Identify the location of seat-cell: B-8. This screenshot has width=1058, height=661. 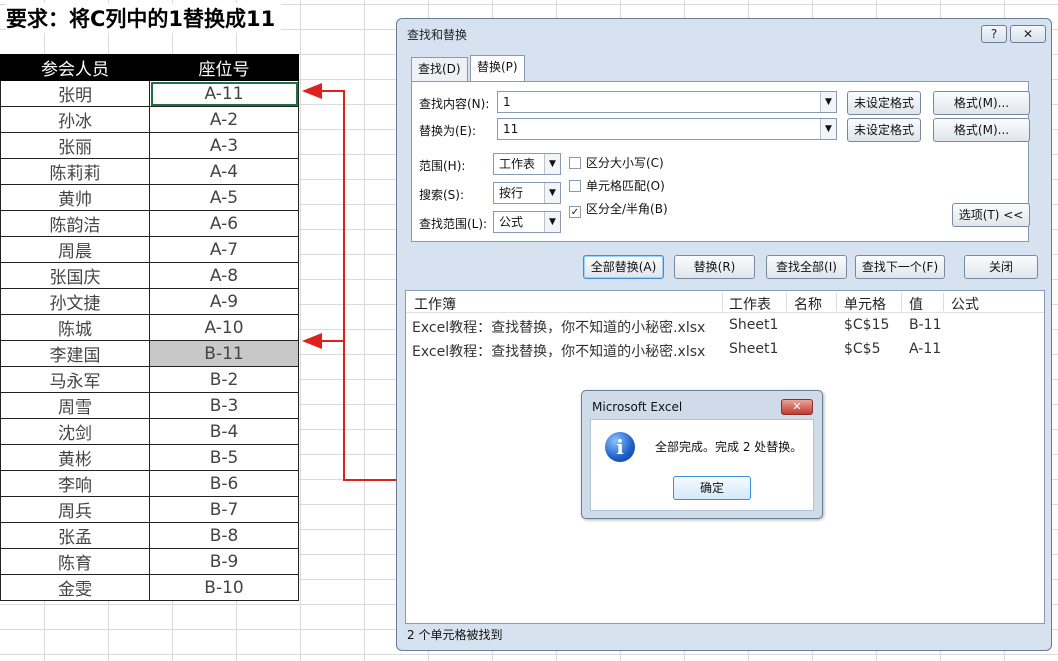
(224, 535).